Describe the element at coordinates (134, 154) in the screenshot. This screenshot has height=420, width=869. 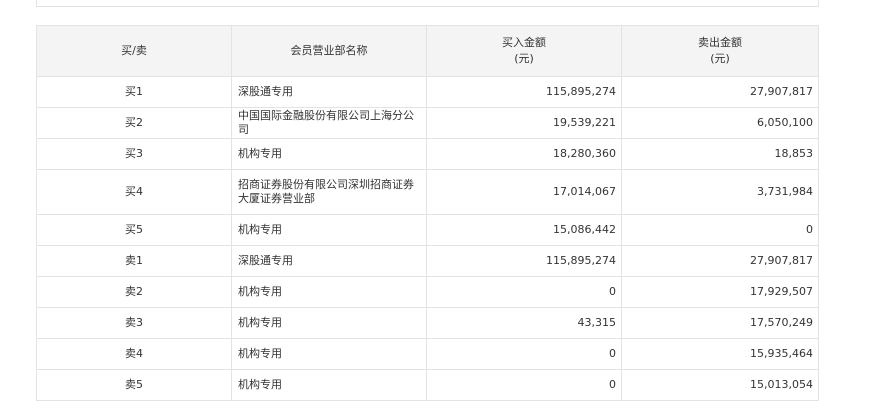
I see `row-side: 买3` at that location.